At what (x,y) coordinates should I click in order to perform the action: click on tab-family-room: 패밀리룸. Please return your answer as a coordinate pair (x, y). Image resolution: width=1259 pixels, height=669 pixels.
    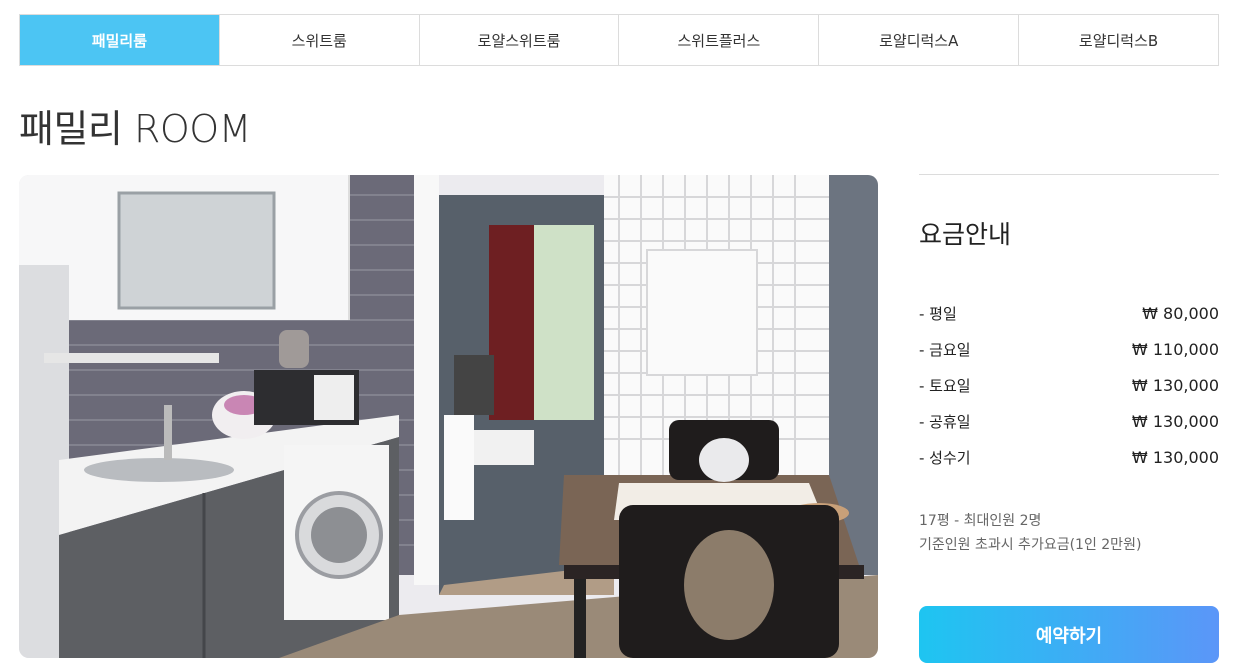
    Looking at the image, I should click on (119, 40).